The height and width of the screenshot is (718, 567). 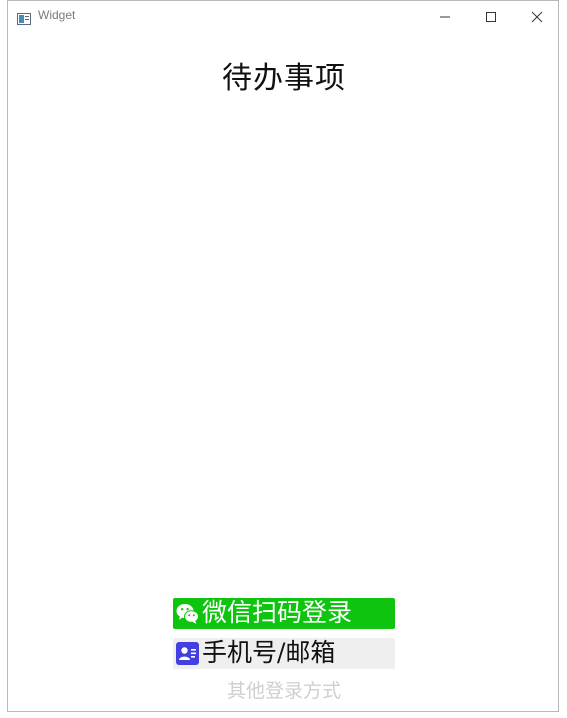 What do you see at coordinates (277, 612) in the screenshot?
I see `wechat-login-label: 微信扫码登录` at bounding box center [277, 612].